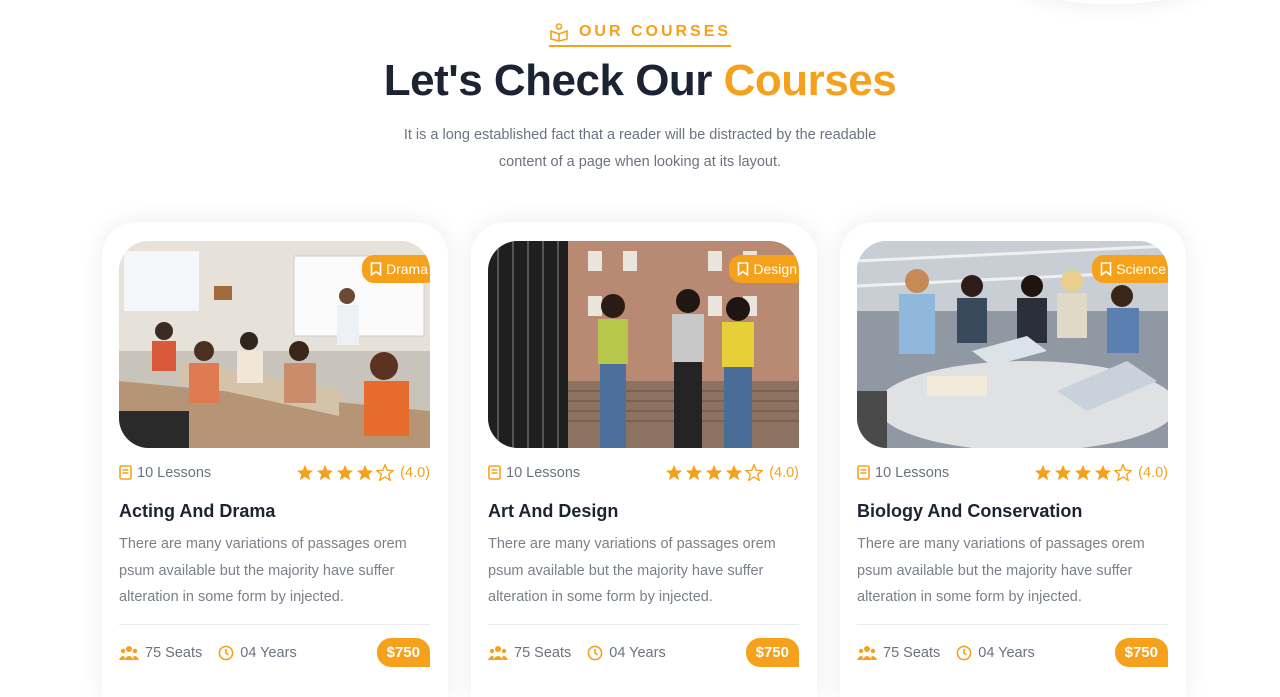 This screenshot has height=697, width=1280. I want to click on eyebrow-label: OUR COURSES, so click(655, 31).